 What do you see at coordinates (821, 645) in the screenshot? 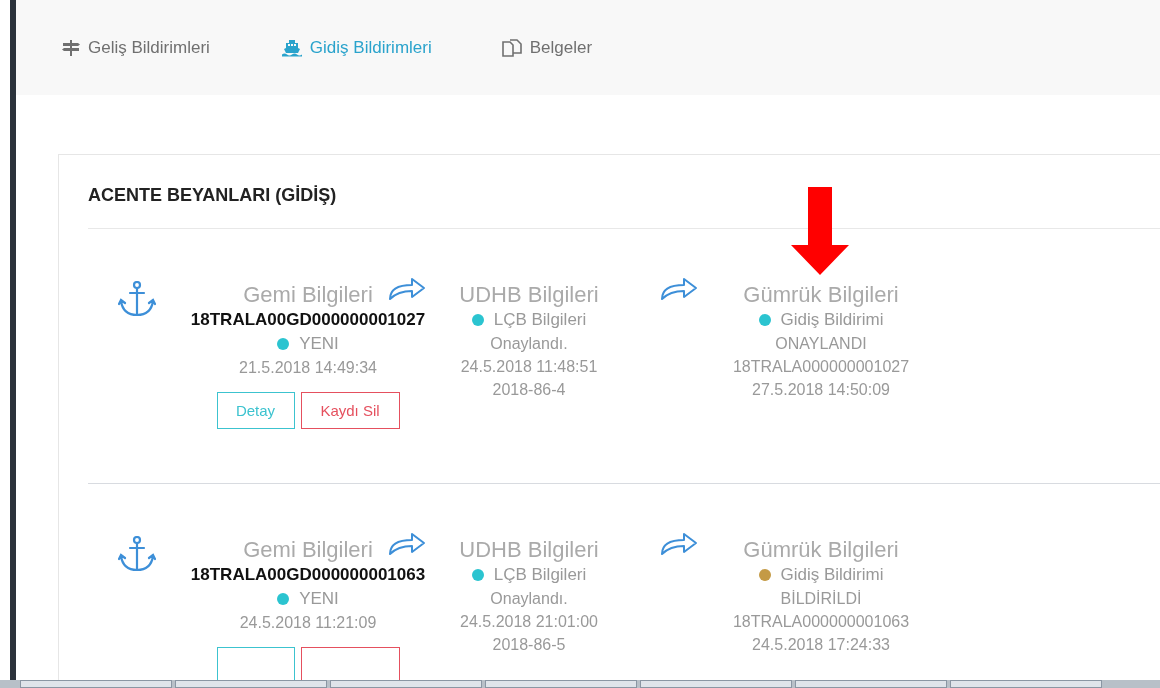
I see `info-text: 24.5.2018 17:24:33` at bounding box center [821, 645].